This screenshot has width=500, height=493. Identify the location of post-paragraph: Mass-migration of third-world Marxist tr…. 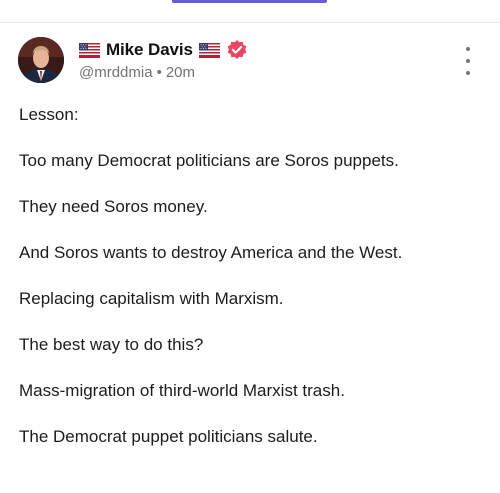
(182, 390).